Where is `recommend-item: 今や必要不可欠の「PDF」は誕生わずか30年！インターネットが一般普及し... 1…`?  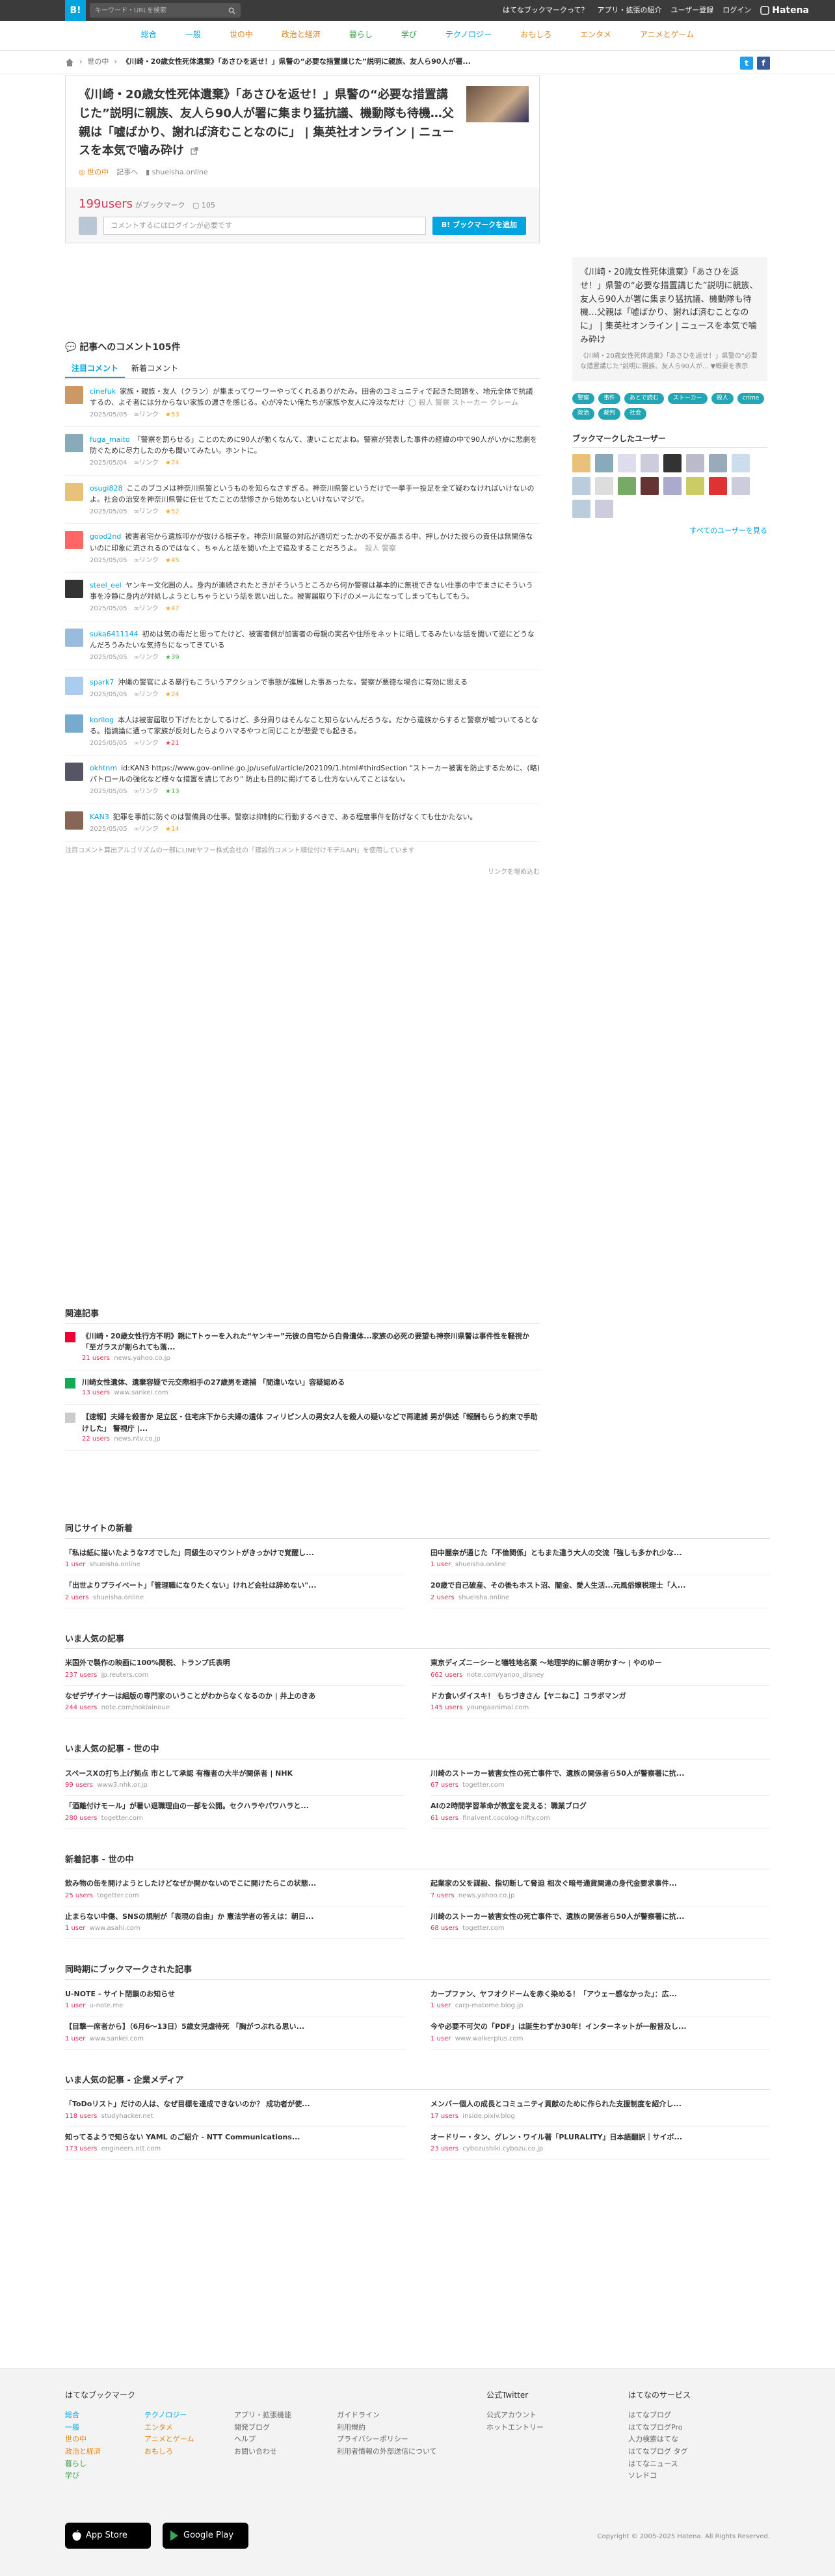 recommend-item: 今や必要不可欠の「PDF」は誕生わずか30年！インターネットが一般普及し... 1… is located at coordinates (600, 2033).